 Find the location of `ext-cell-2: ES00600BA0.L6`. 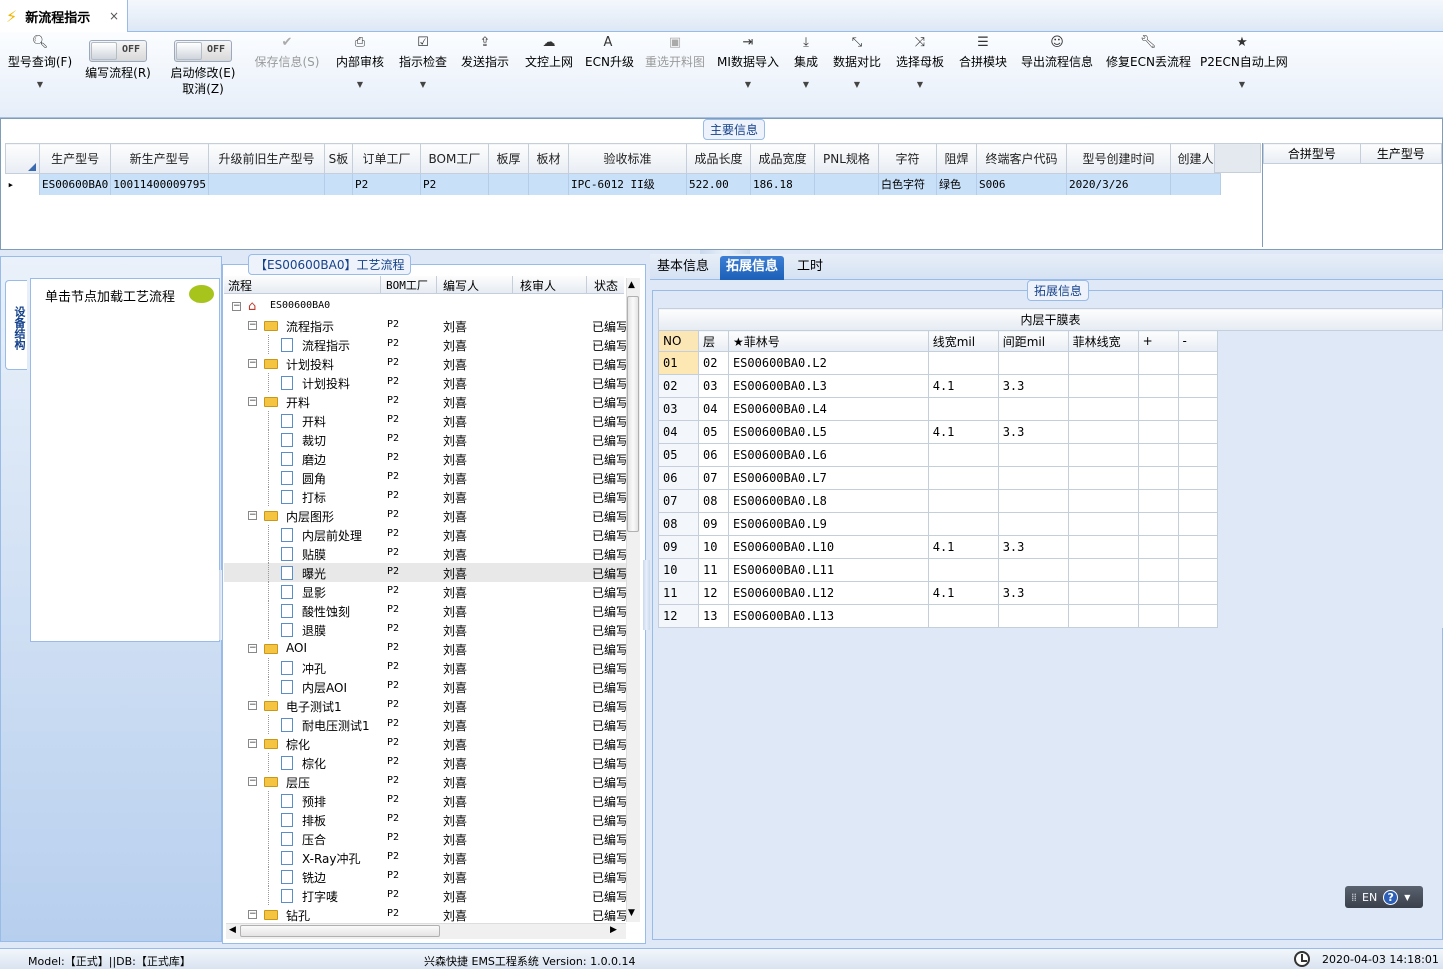

ext-cell-2: ES00600BA0.L6 is located at coordinates (828, 455).